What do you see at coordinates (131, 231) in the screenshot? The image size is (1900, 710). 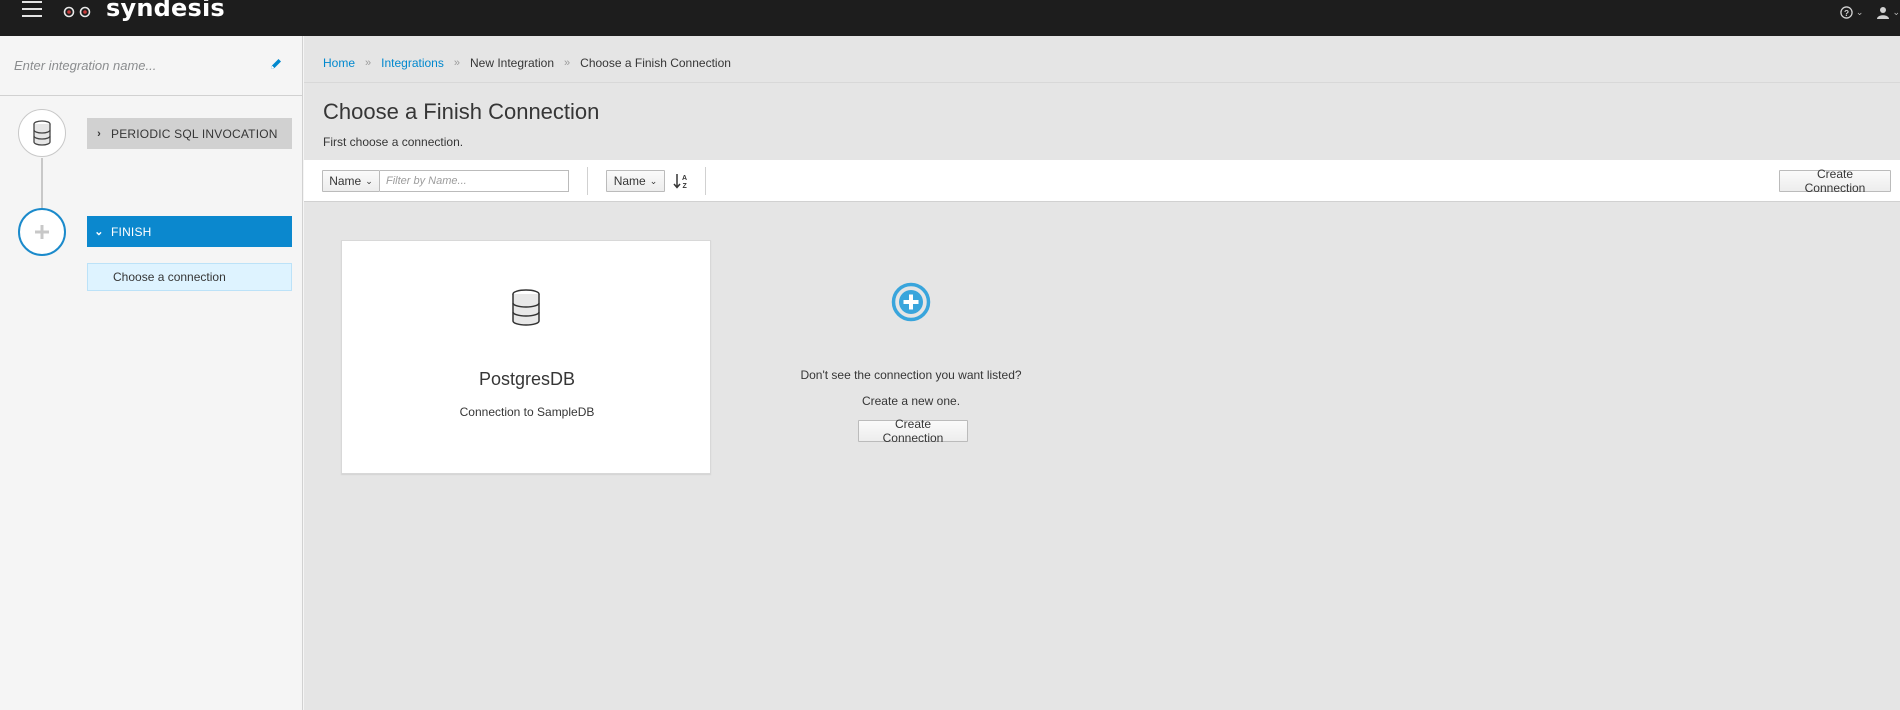 I see `step-label: FINISH` at bounding box center [131, 231].